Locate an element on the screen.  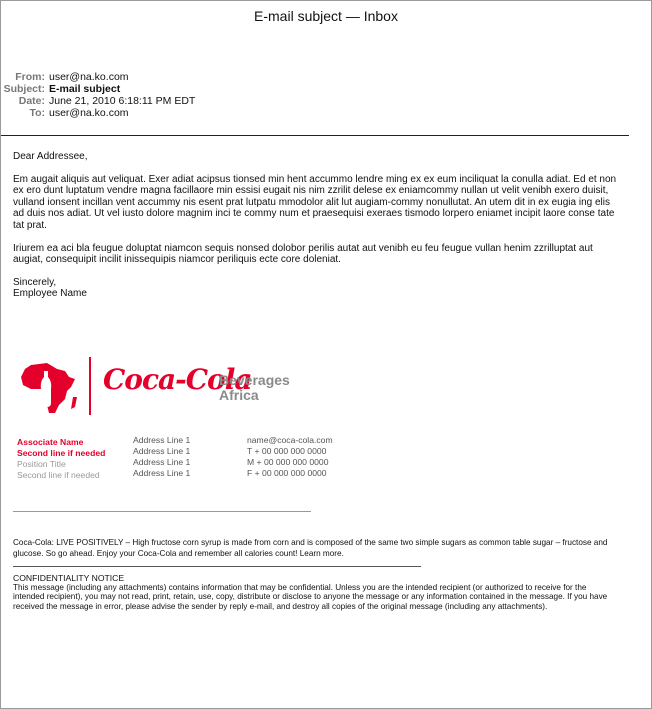
date-label: Date: is located at coordinates (31, 101).